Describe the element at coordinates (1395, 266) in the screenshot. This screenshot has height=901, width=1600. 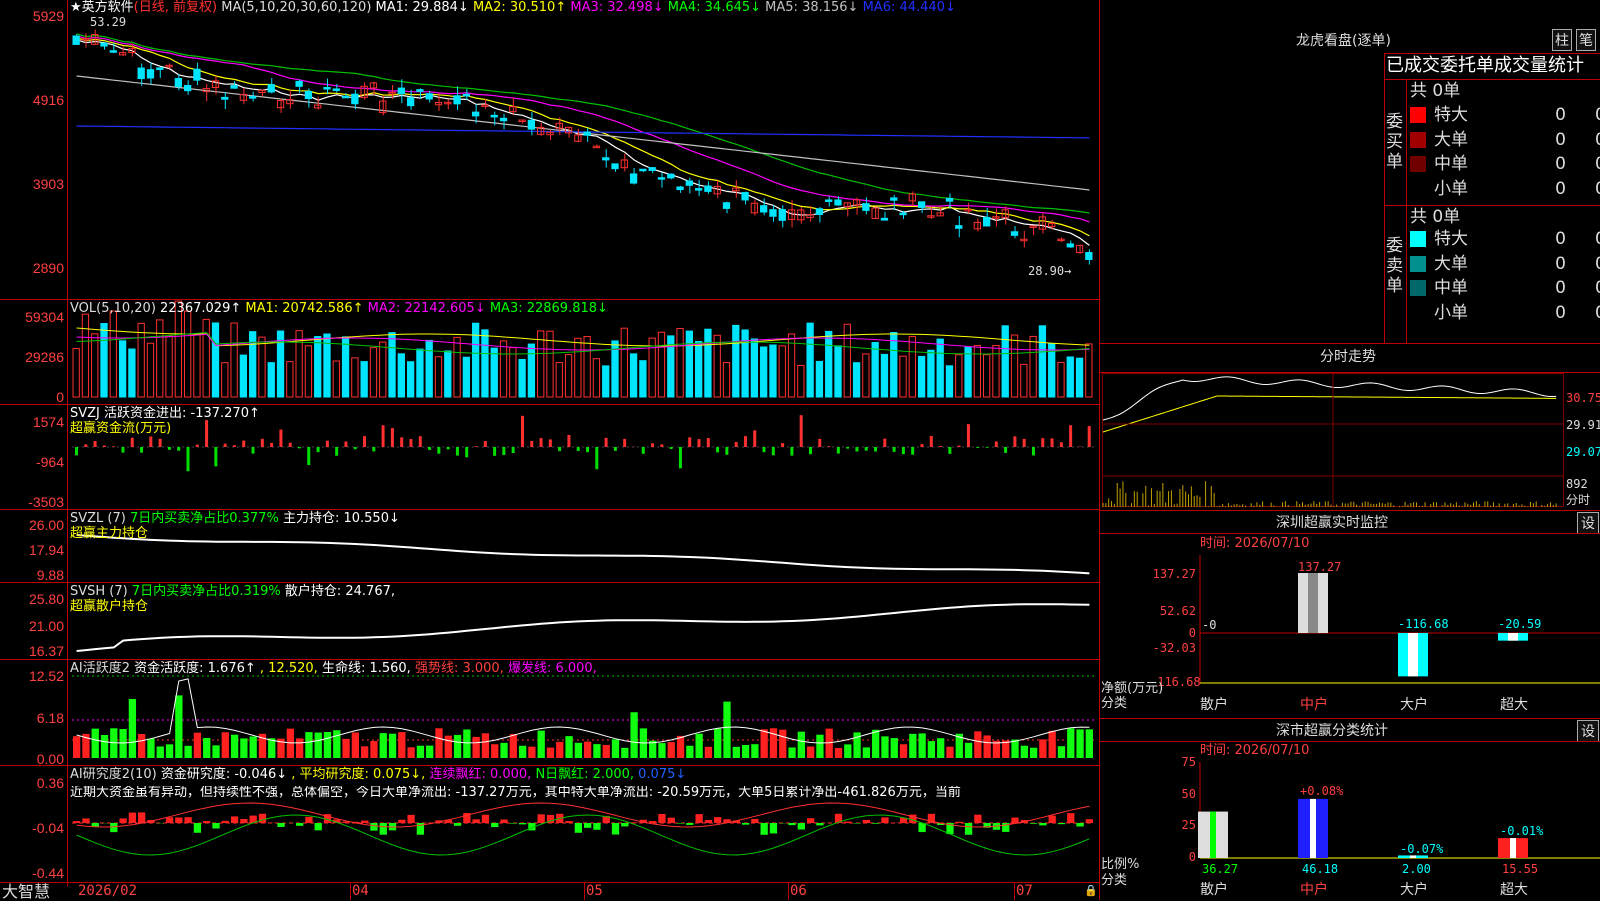
I see `sell-orders-label: 委卖单` at that location.